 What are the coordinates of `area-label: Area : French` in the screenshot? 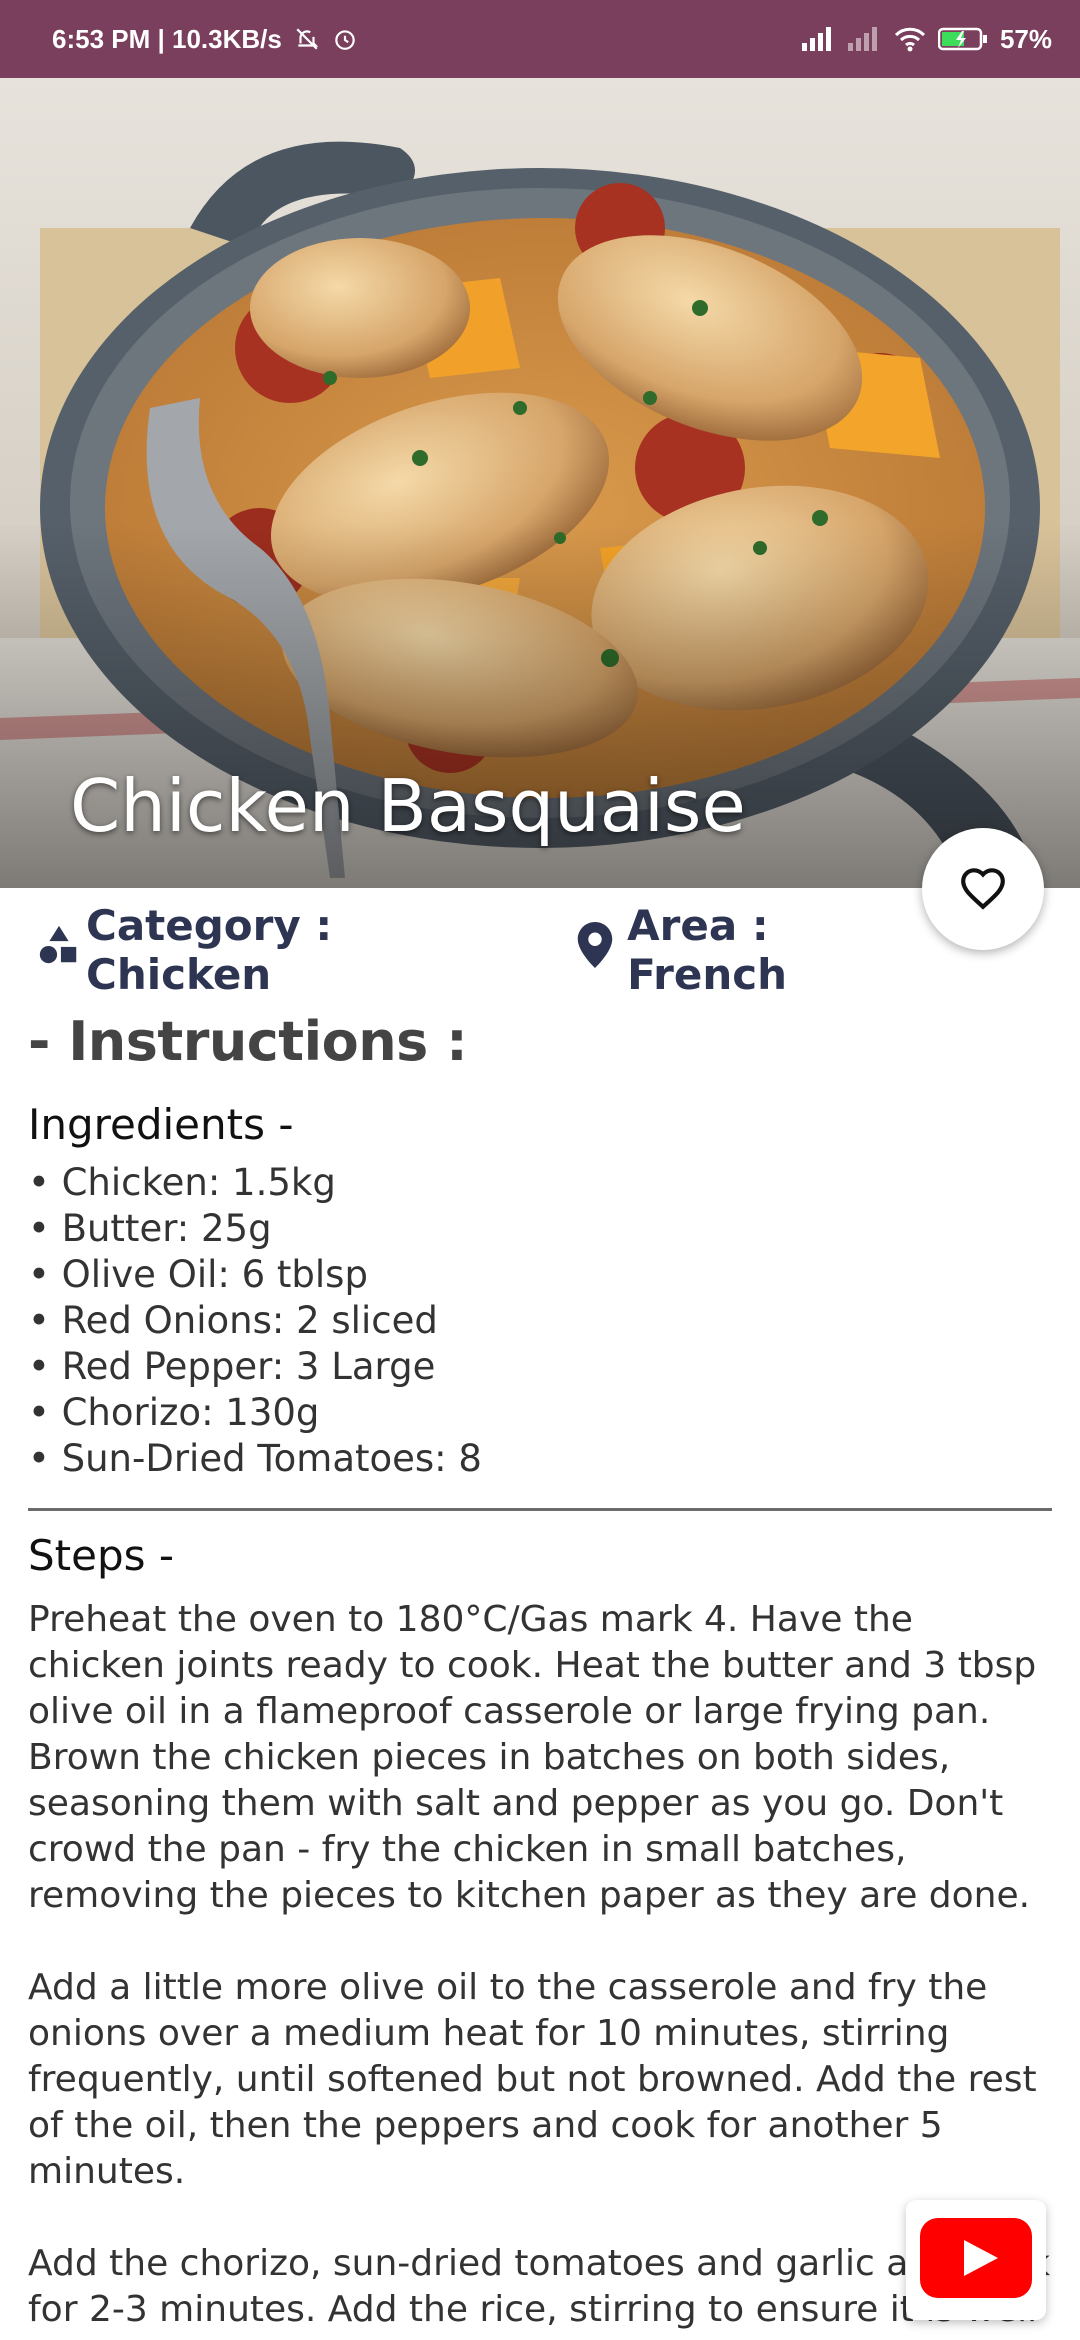 It's located at (707, 950).